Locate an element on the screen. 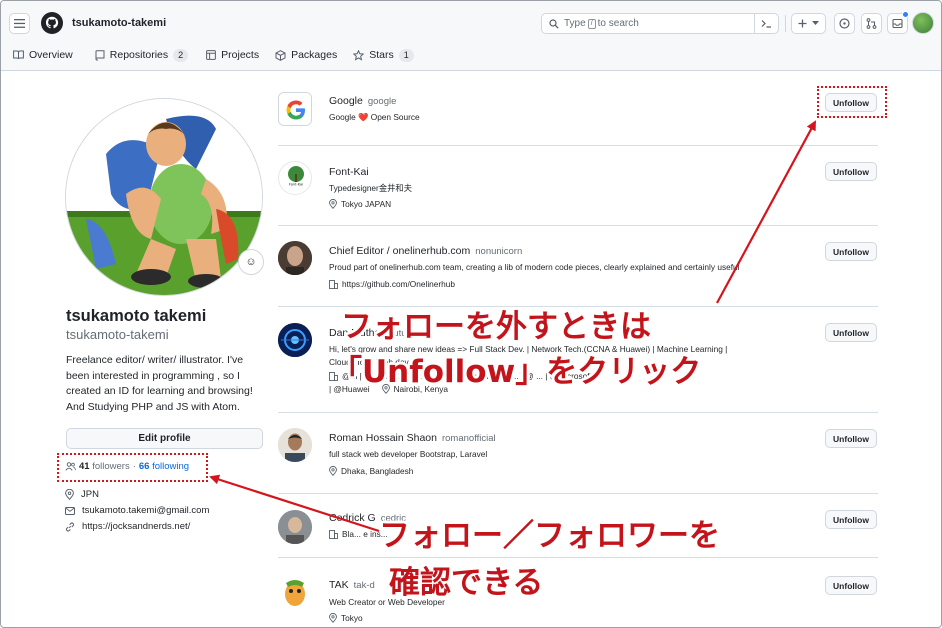  callout-unfollow-line-1: フォローを外すときは is located at coordinates (496, 327).